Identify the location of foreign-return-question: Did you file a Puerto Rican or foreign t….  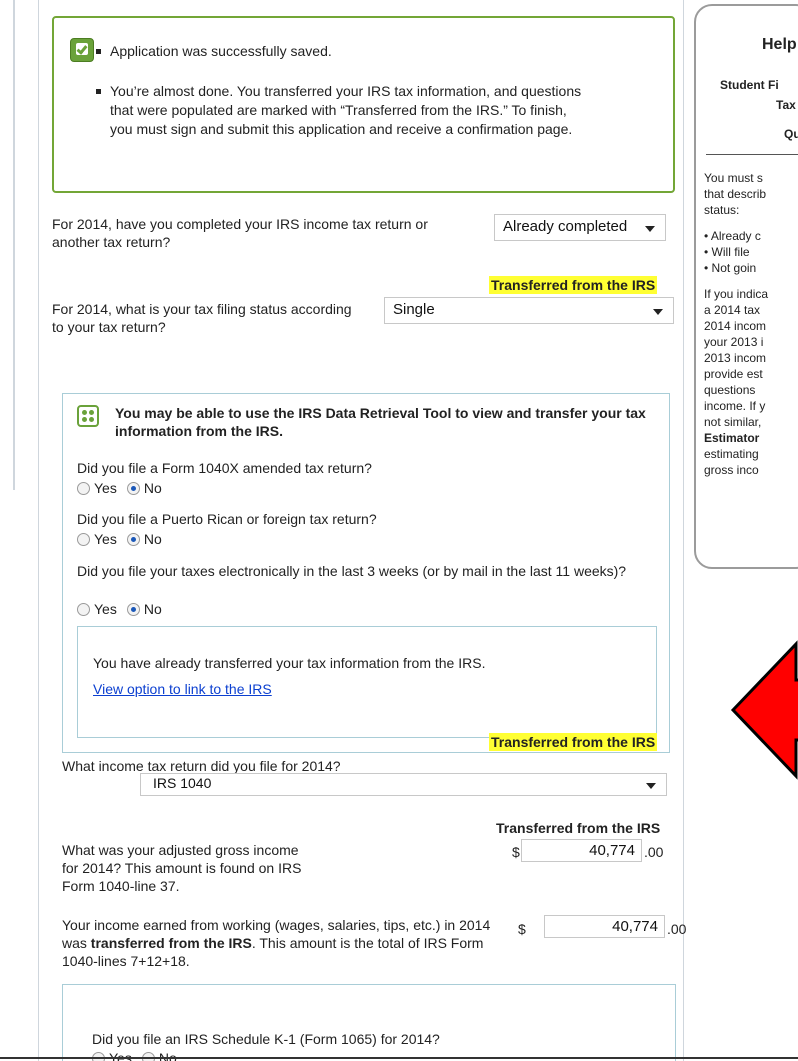
(227, 519).